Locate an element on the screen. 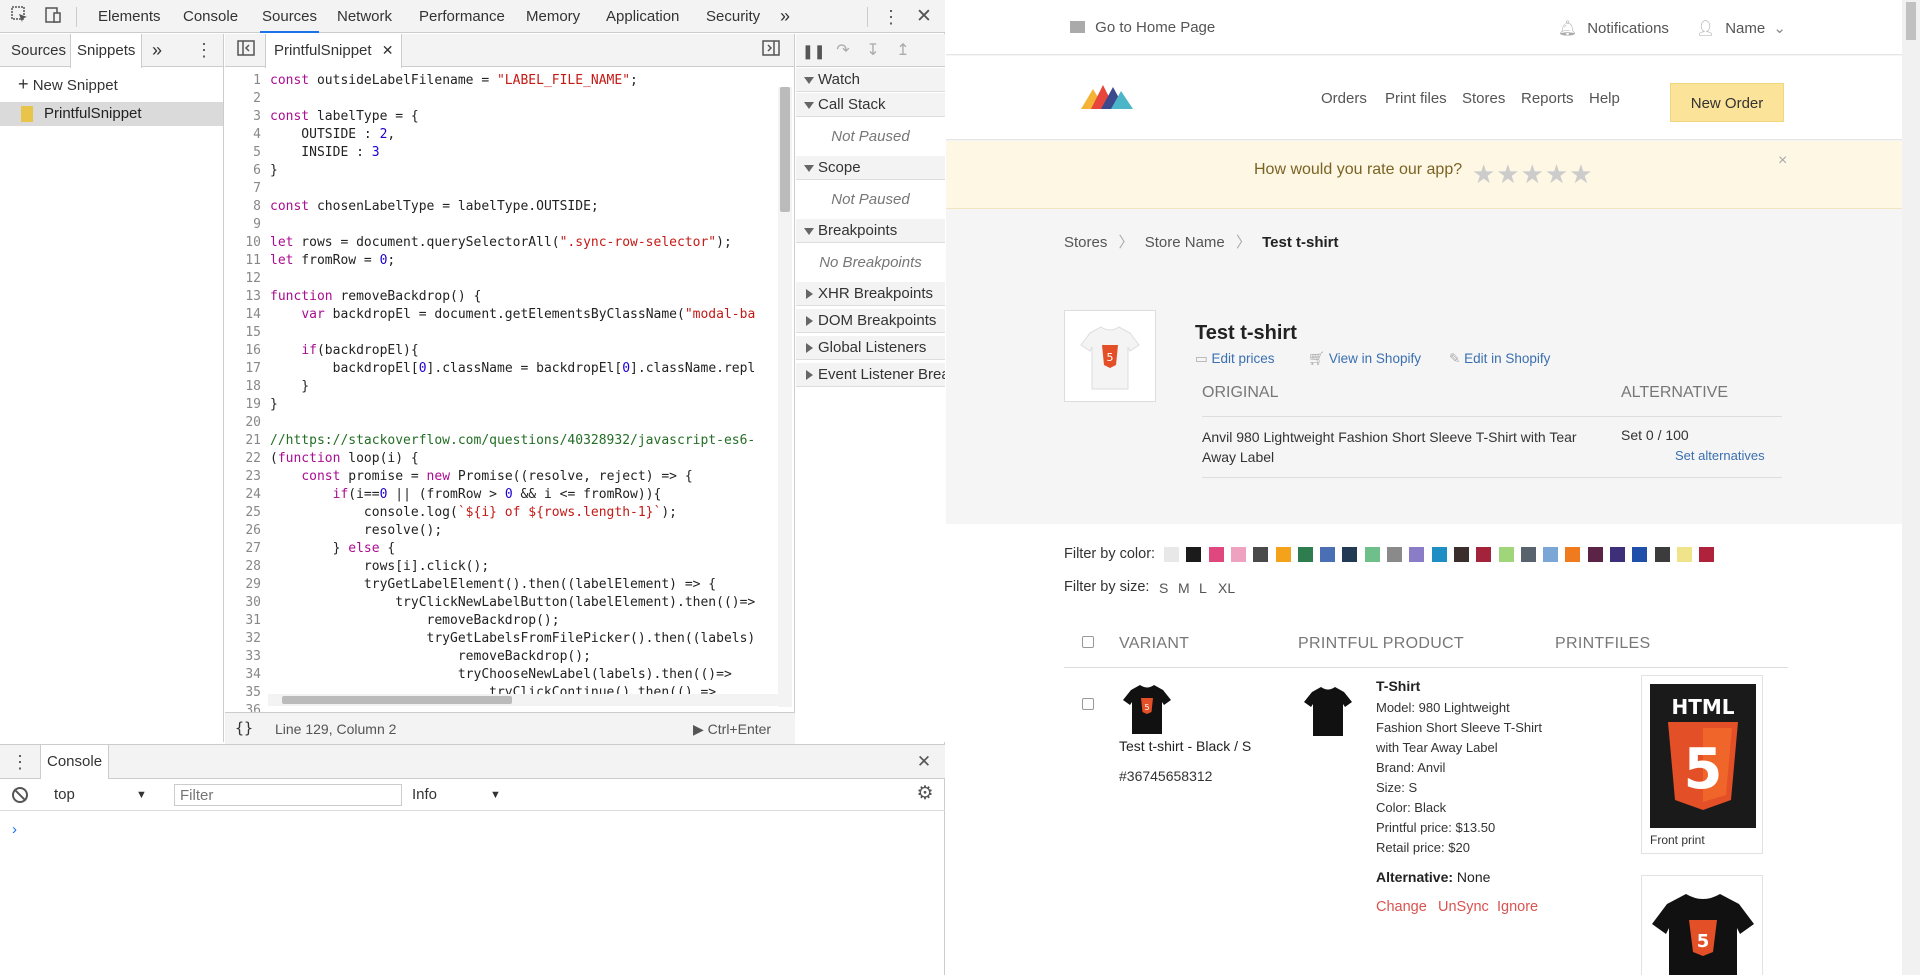 This screenshot has height=975, width=1920. new-order-button: New Order is located at coordinates (1727, 102).